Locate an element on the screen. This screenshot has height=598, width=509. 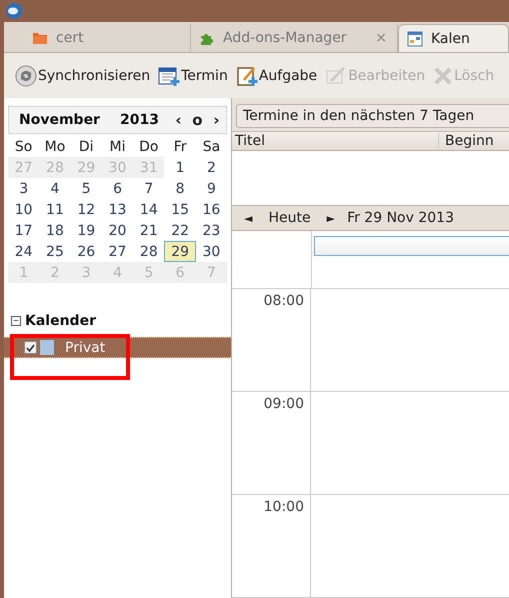
today-button: o is located at coordinates (197, 120).